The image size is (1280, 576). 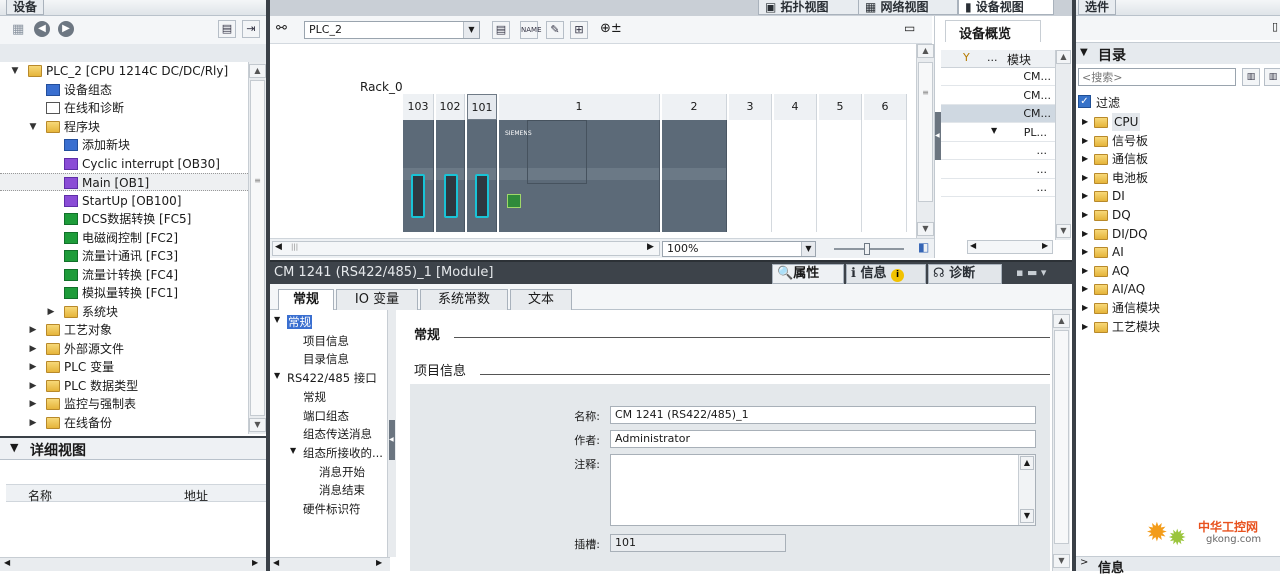 What do you see at coordinates (823, 415) in the screenshot?
I see `name-field: CM 1241 (RS422/485)_1` at bounding box center [823, 415].